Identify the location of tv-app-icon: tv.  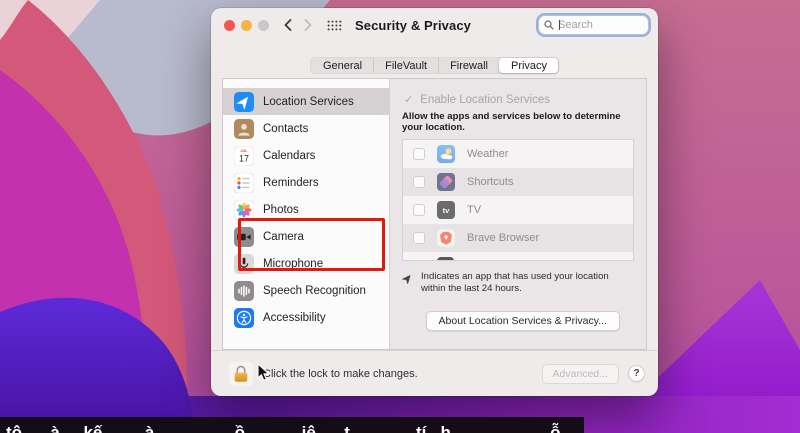
(446, 210).